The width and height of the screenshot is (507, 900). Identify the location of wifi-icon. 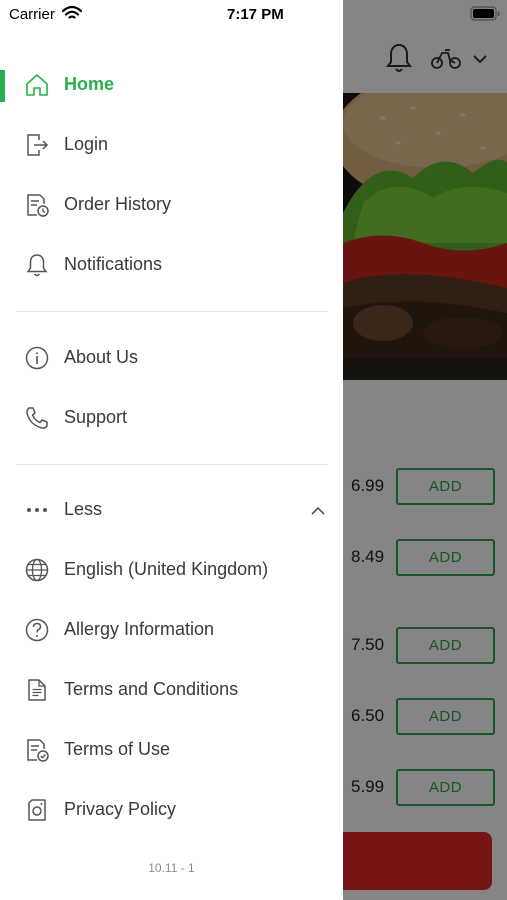
(72, 12).